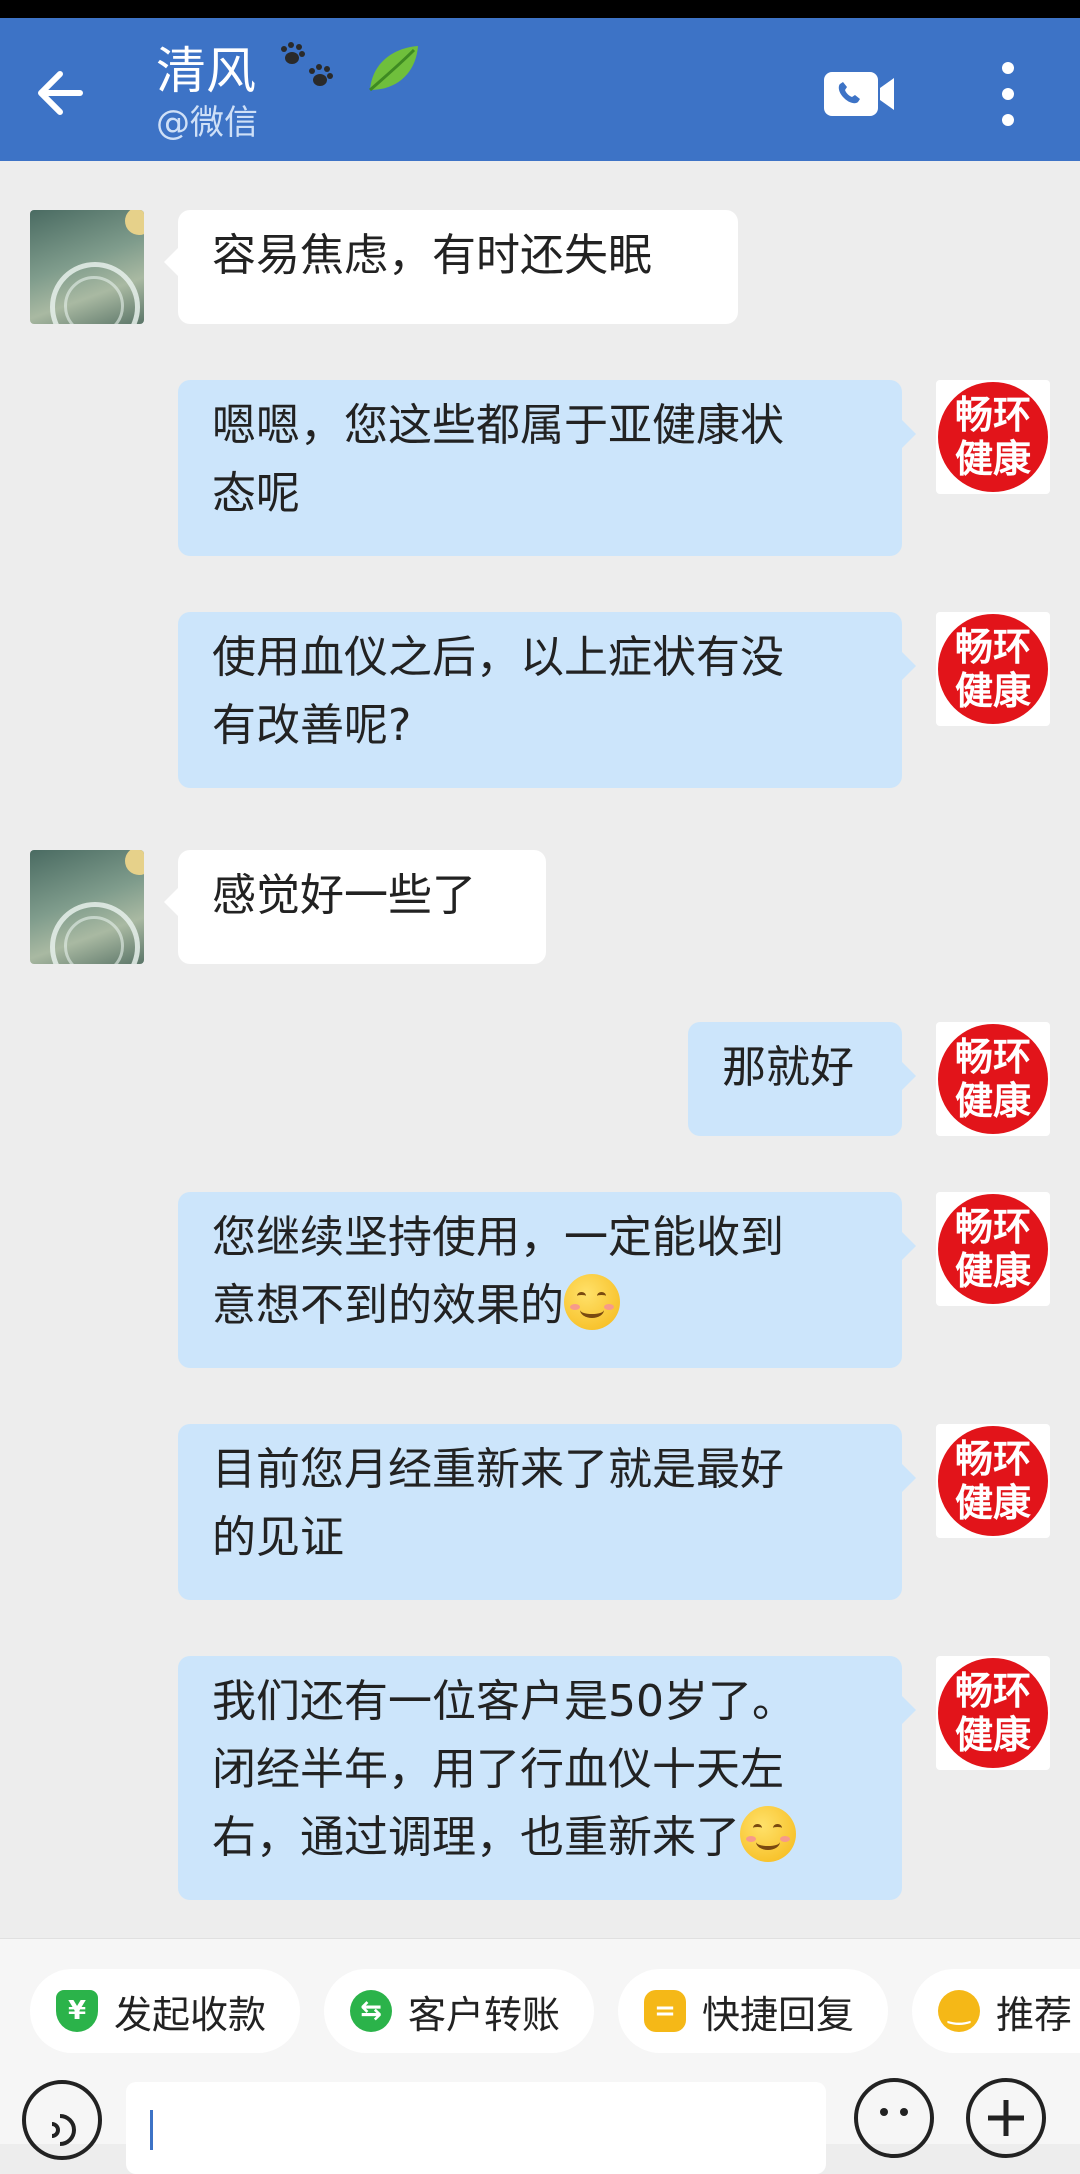 This screenshot has height=2174, width=1080. Describe the element at coordinates (498, 657) in the screenshot. I see `message-text-line: 使用血仪之后，以上症状有没` at that location.